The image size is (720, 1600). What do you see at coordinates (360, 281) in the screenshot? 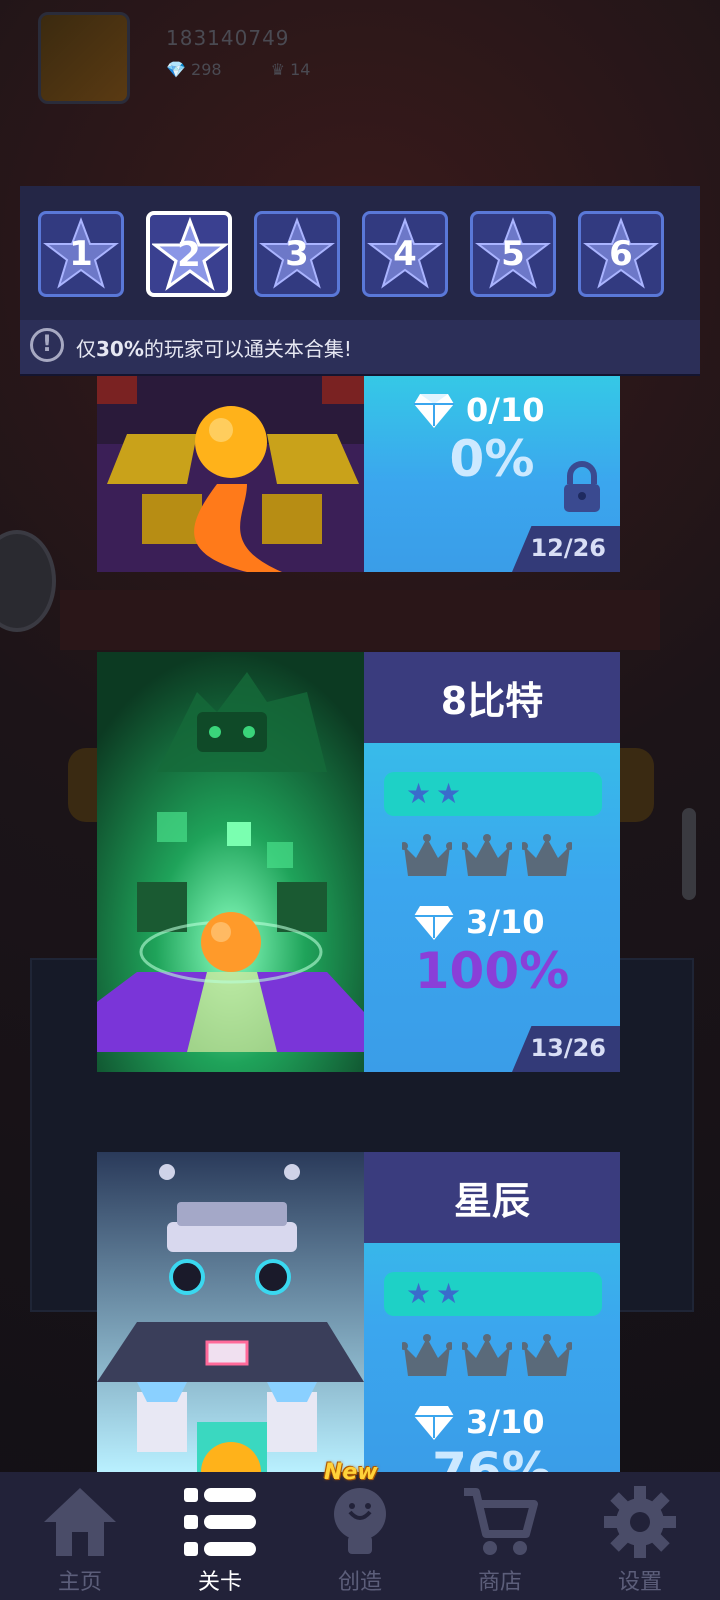
I see `collection-selector-panel: 1 2 3 4 5 6 ! 仅30%的玩家可以通关本合集!` at bounding box center [360, 281].